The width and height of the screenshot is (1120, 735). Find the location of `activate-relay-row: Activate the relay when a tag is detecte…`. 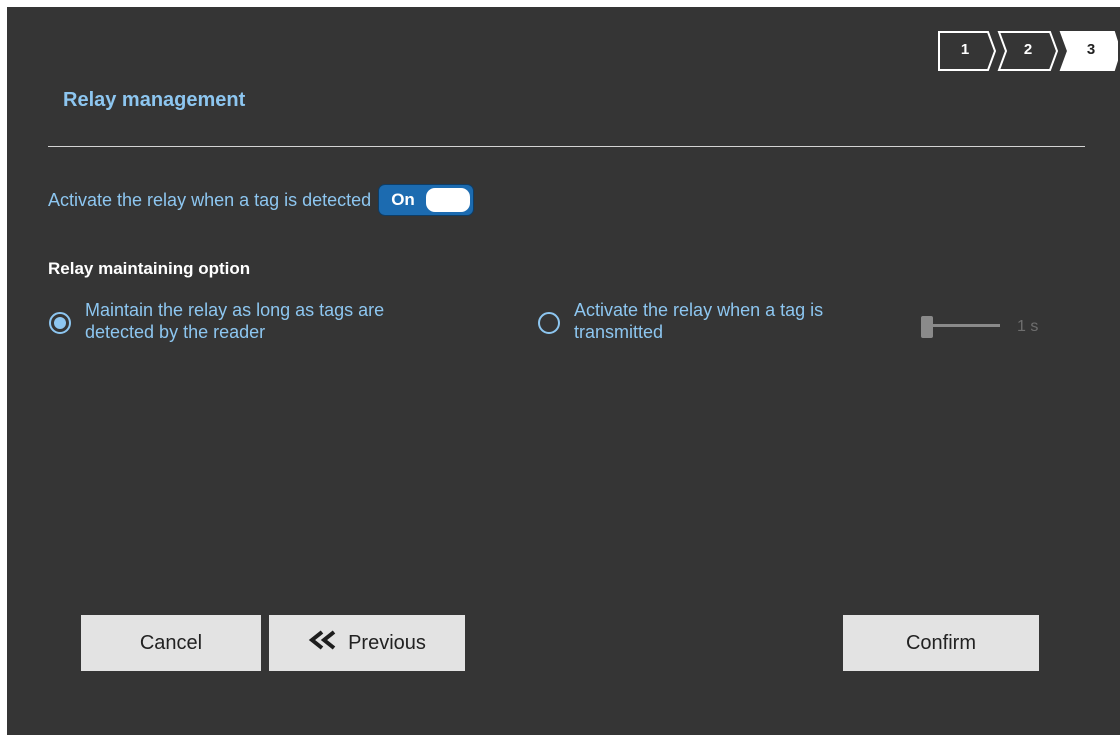

activate-relay-row: Activate the relay when a tag is detecte… is located at coordinates (261, 200).